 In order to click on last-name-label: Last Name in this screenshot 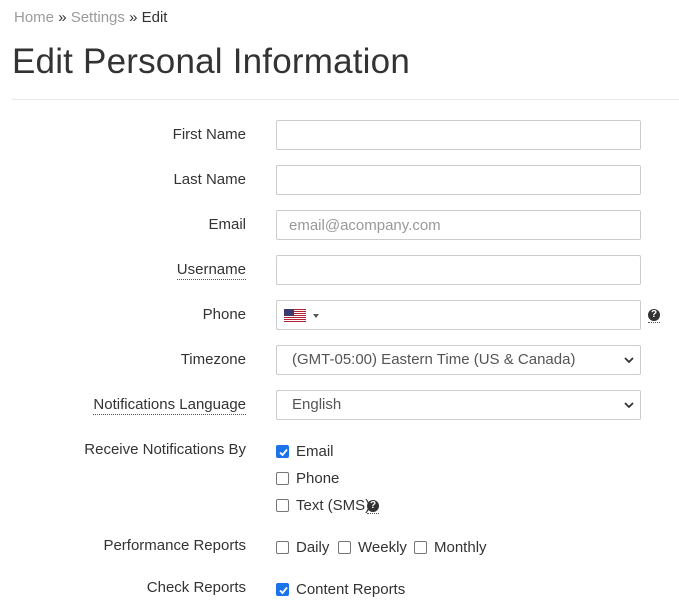, I will do `click(209, 179)`.